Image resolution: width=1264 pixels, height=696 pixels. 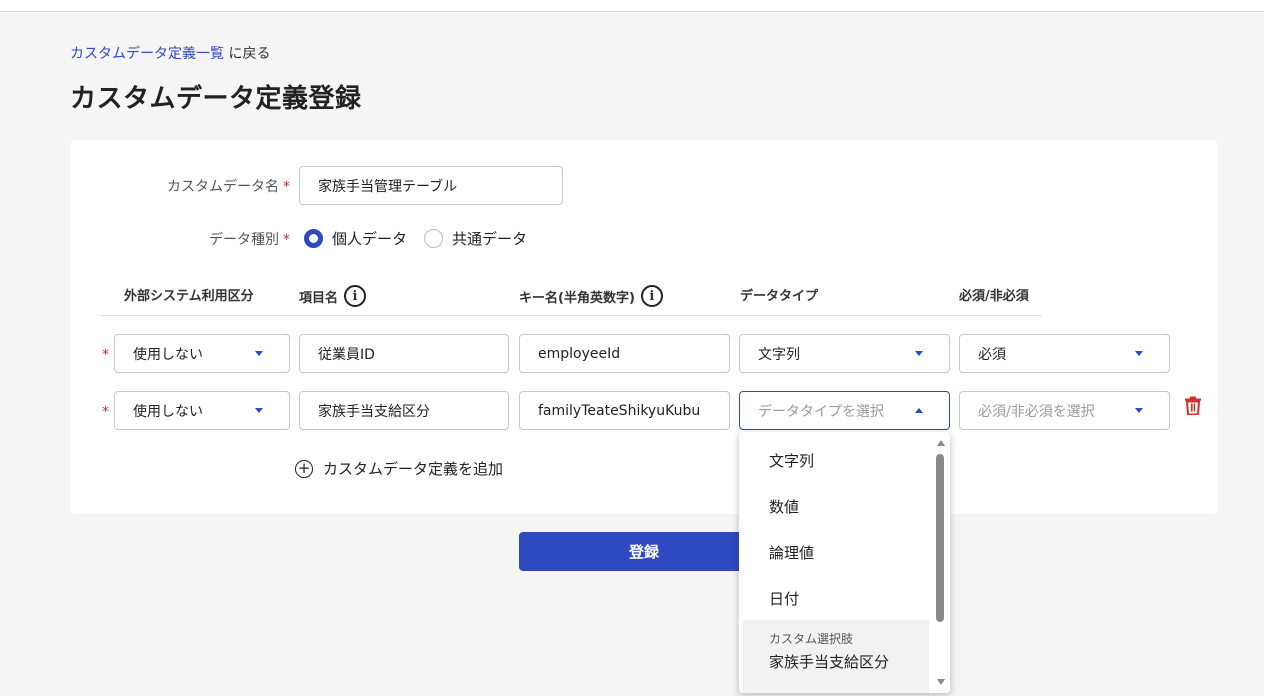 I want to click on radio-personal-data: 個人データ, so click(x=355, y=238).